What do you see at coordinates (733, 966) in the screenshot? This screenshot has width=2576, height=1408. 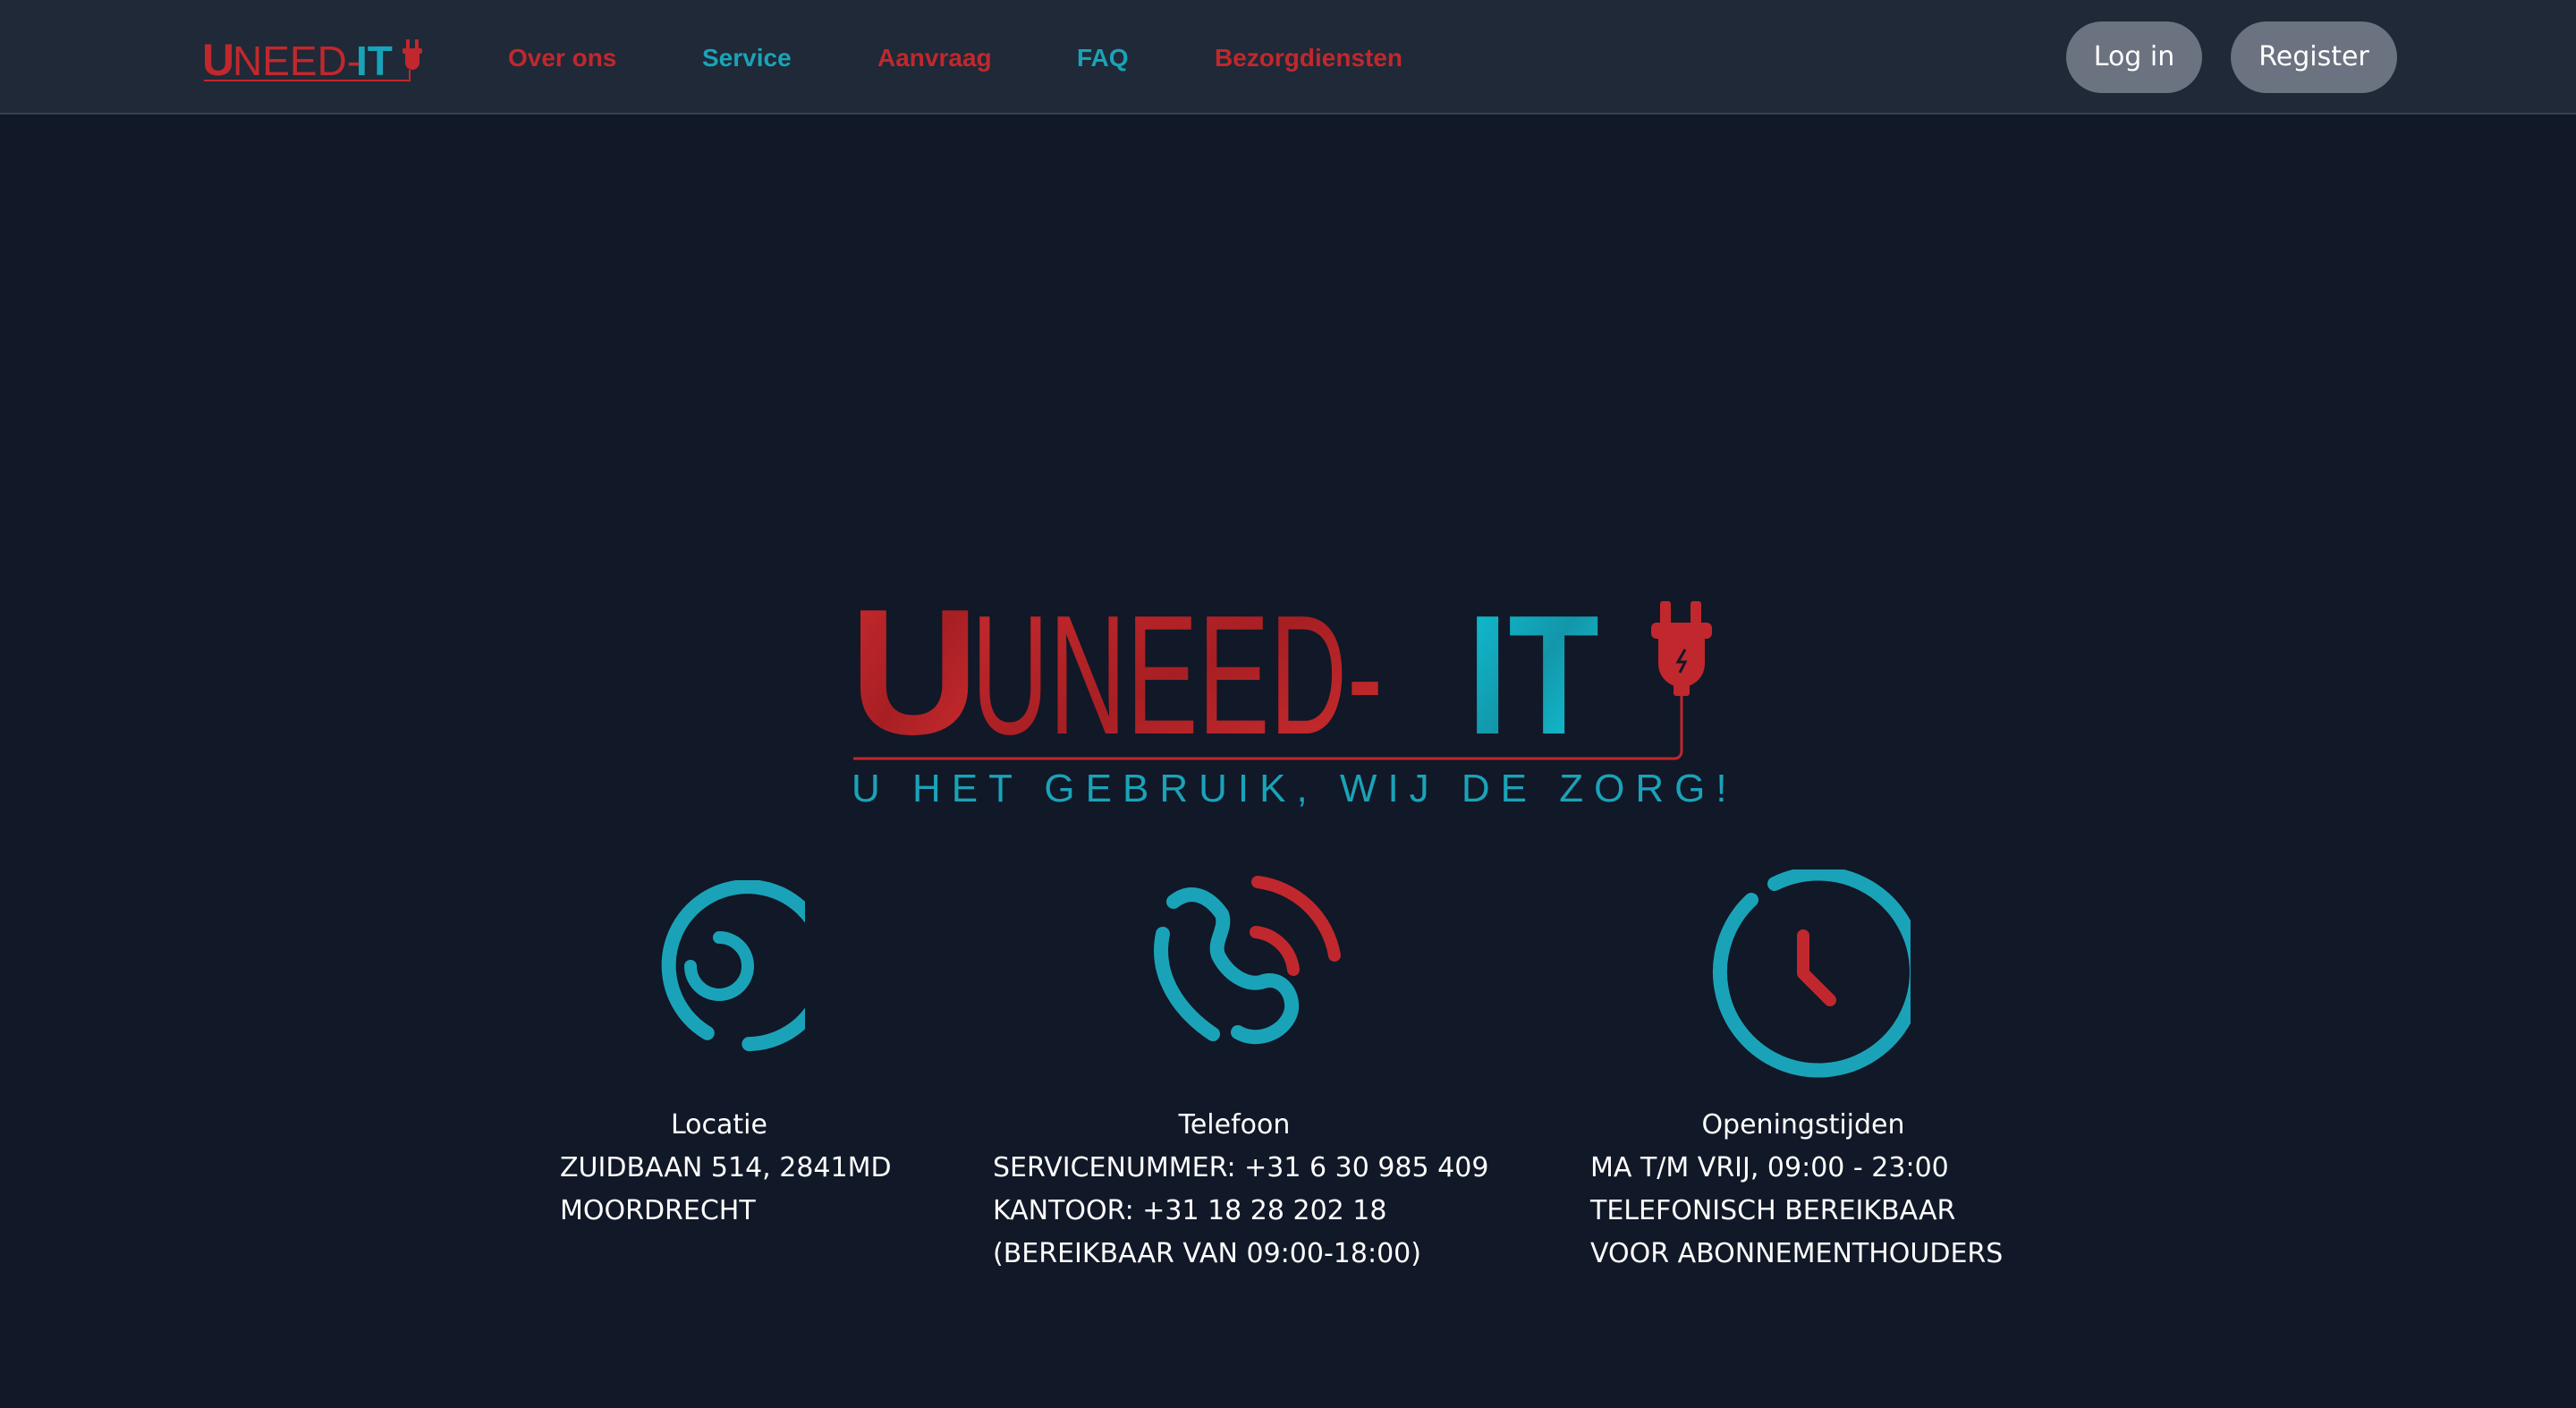 I see `location-icon` at bounding box center [733, 966].